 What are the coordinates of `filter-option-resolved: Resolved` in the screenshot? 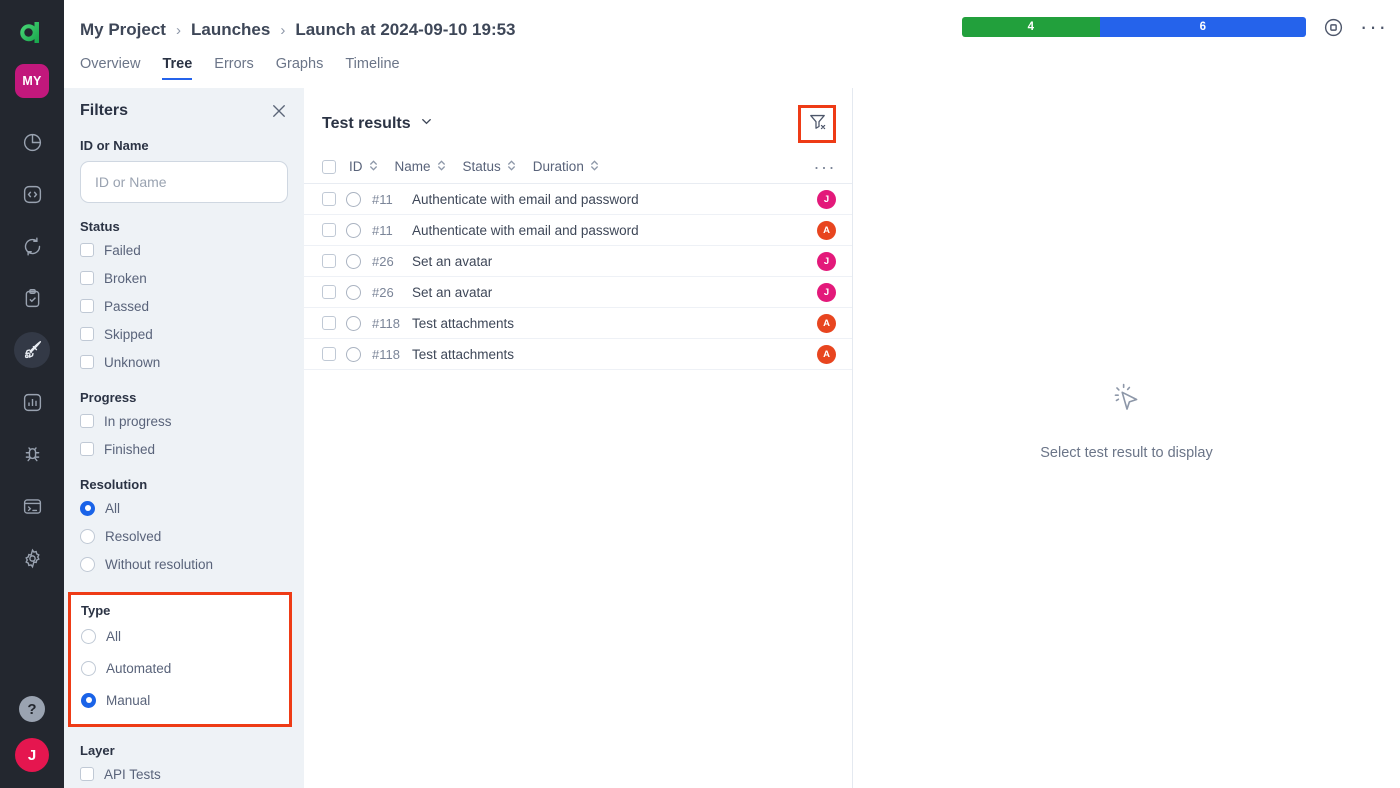 It's located at (184, 536).